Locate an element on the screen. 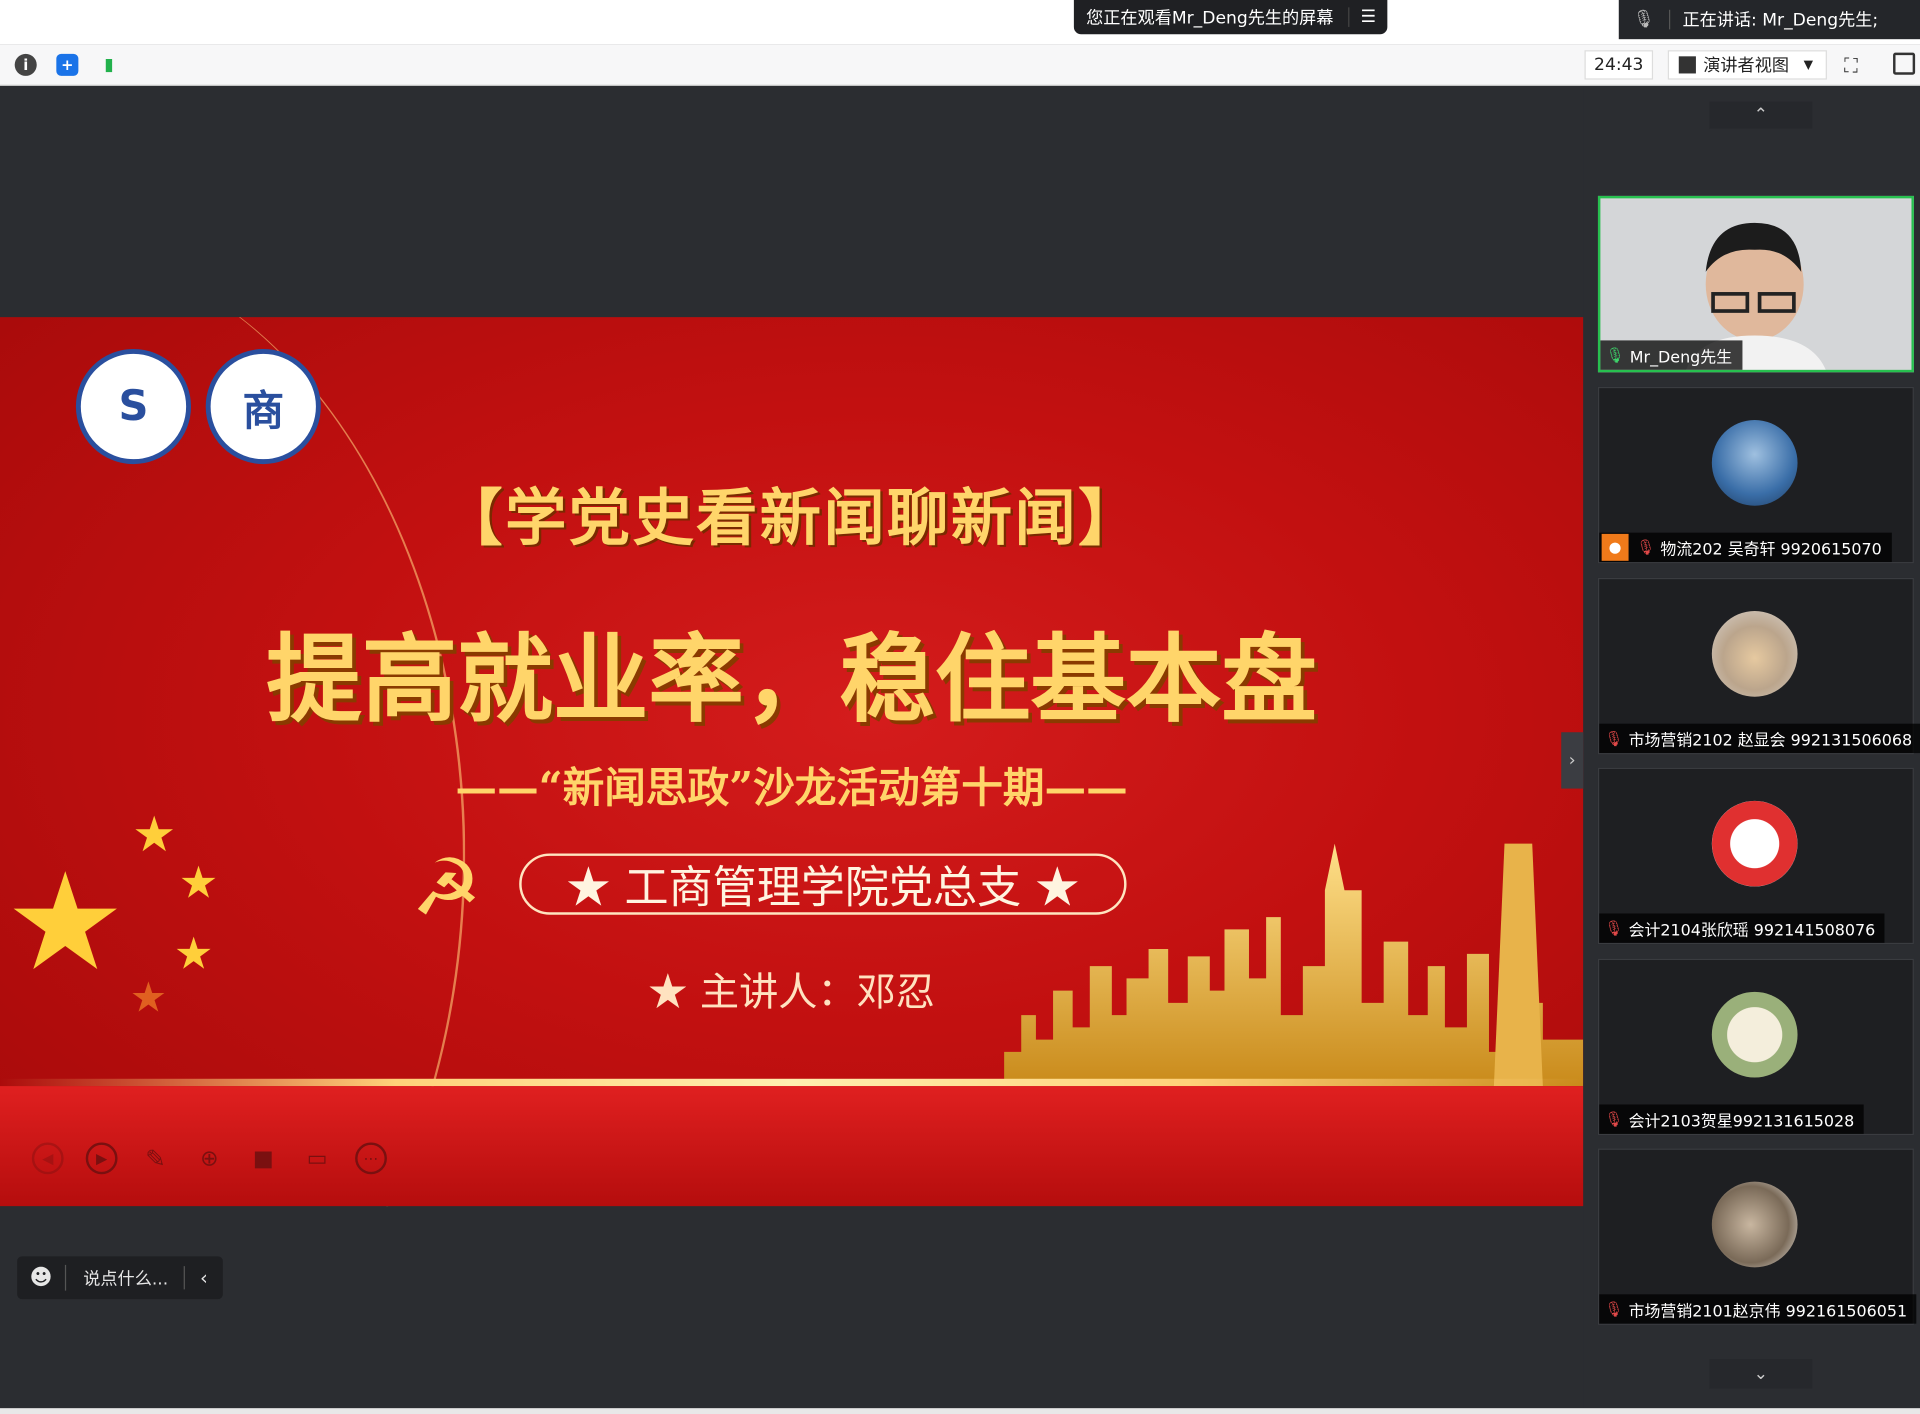 The image size is (1920, 1414). participant-name: 会计2104张欣瑶 992141508076 is located at coordinates (1752, 930).